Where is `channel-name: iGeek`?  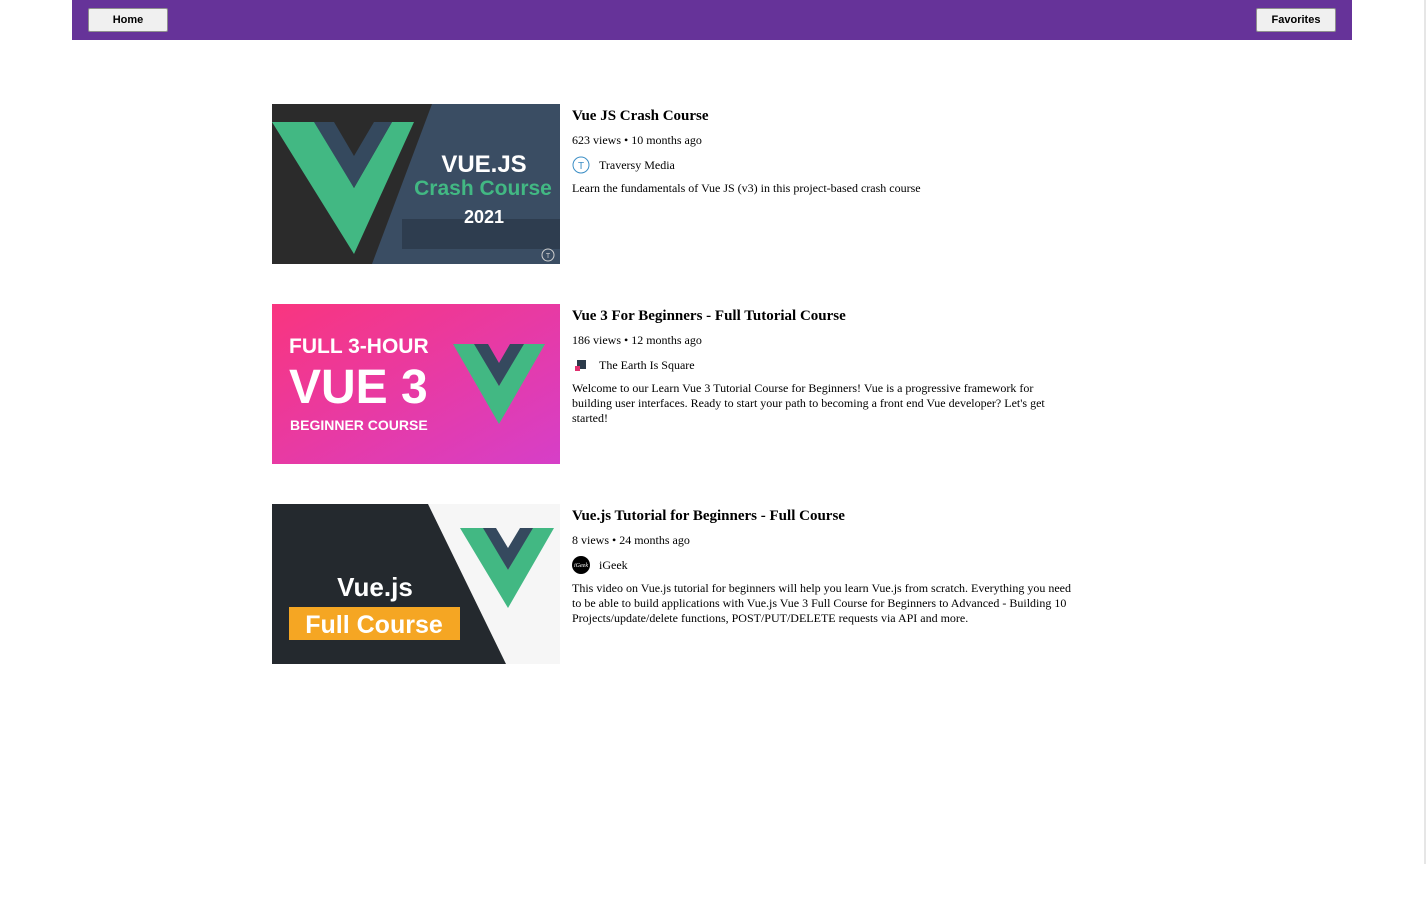
channel-name: iGeek is located at coordinates (613, 564).